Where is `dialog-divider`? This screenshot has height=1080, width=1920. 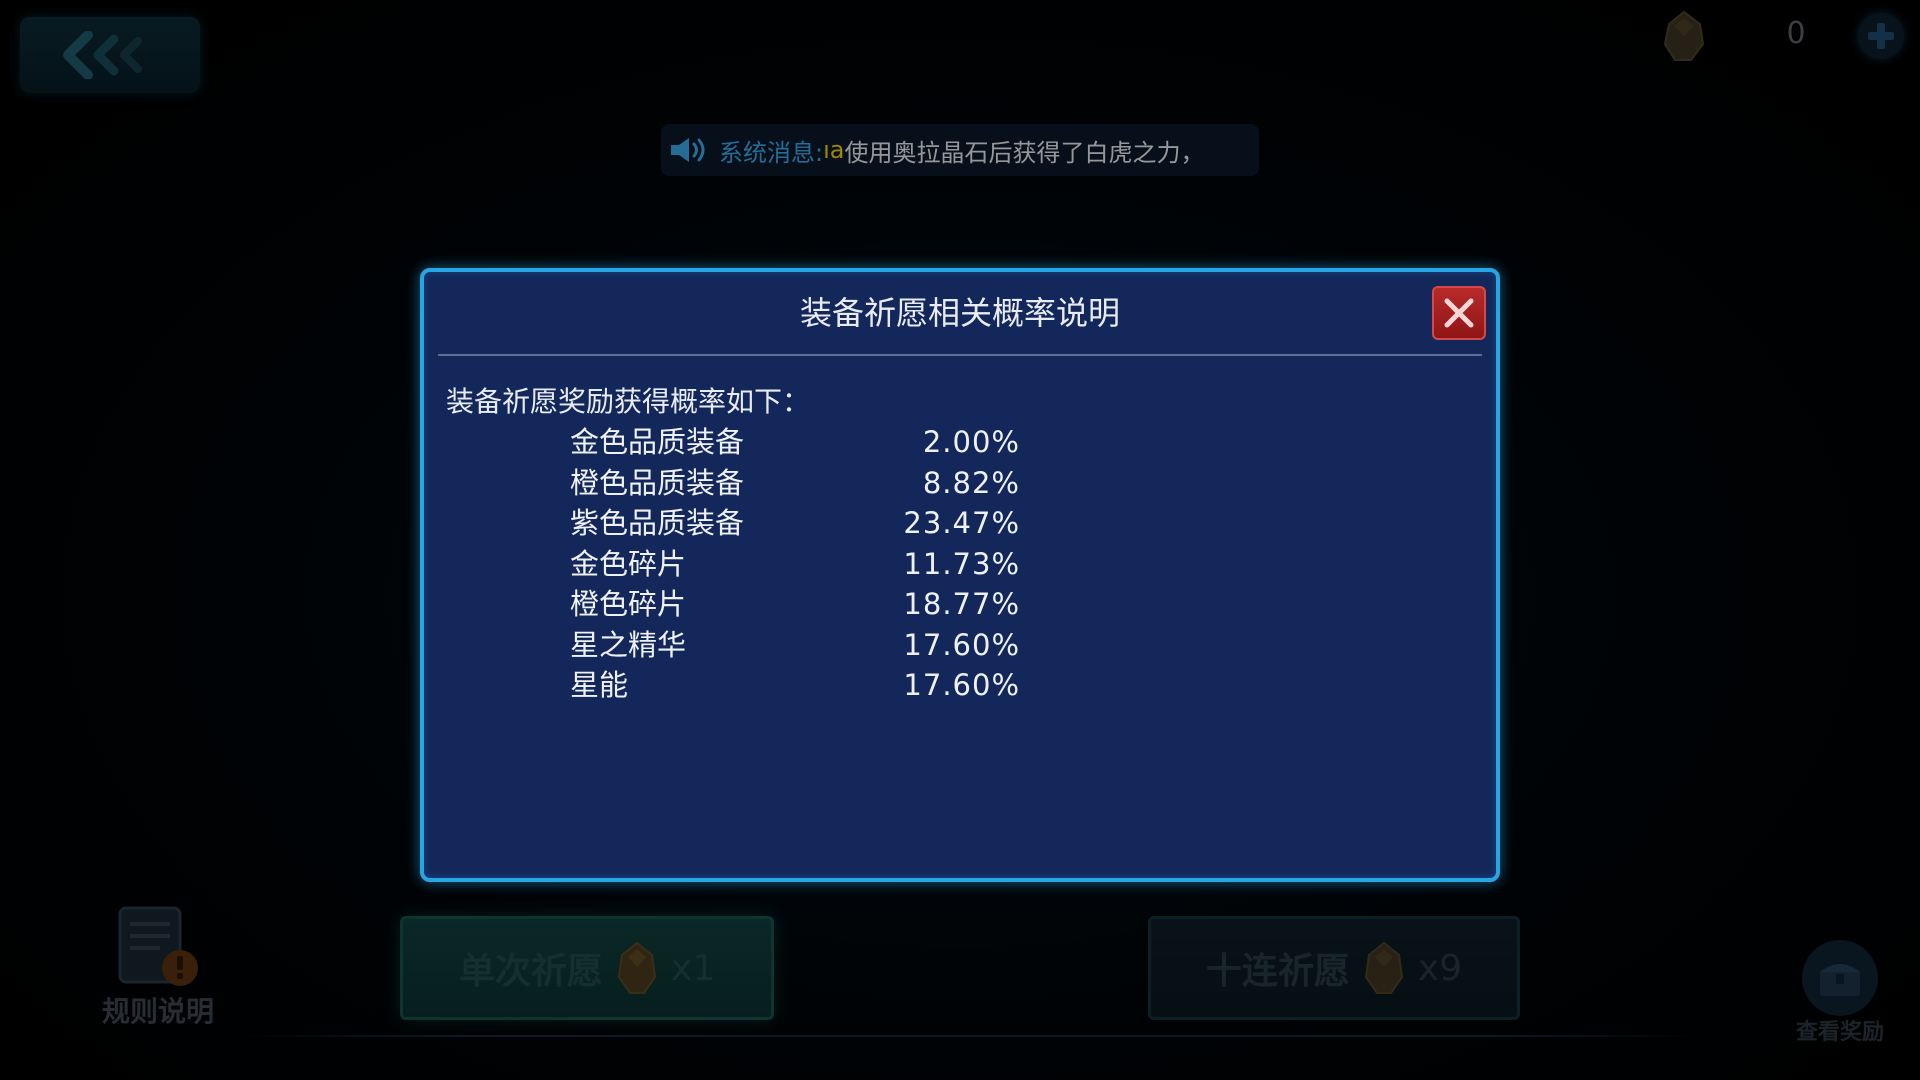
dialog-divider is located at coordinates (960, 355).